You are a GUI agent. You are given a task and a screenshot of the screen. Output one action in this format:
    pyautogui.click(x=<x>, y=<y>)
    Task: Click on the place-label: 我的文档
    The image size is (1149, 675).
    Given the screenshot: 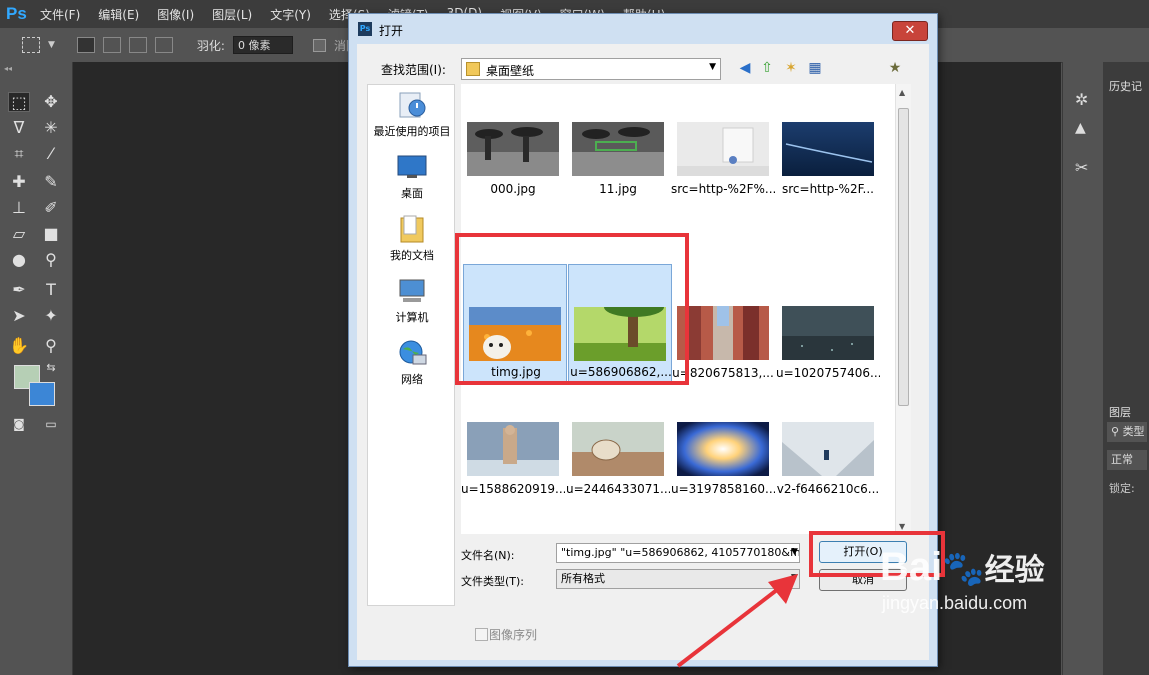 What is the action you would take?
    pyautogui.click(x=412, y=255)
    